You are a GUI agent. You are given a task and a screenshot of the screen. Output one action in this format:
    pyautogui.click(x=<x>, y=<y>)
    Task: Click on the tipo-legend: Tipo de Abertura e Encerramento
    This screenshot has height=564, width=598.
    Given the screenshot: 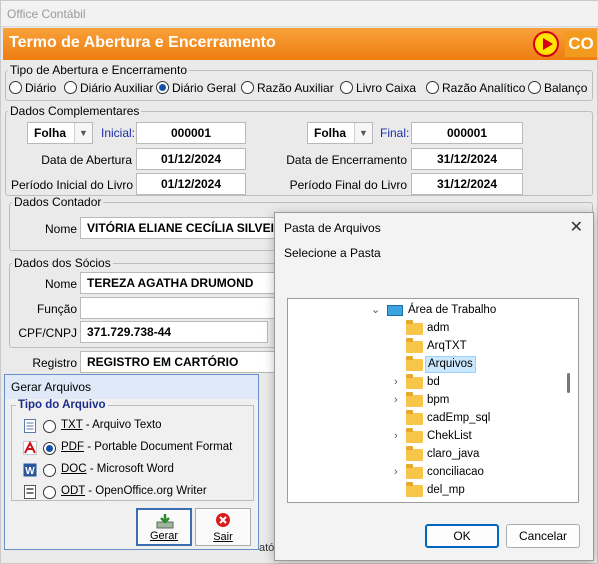 What is the action you would take?
    pyautogui.click(x=98, y=70)
    